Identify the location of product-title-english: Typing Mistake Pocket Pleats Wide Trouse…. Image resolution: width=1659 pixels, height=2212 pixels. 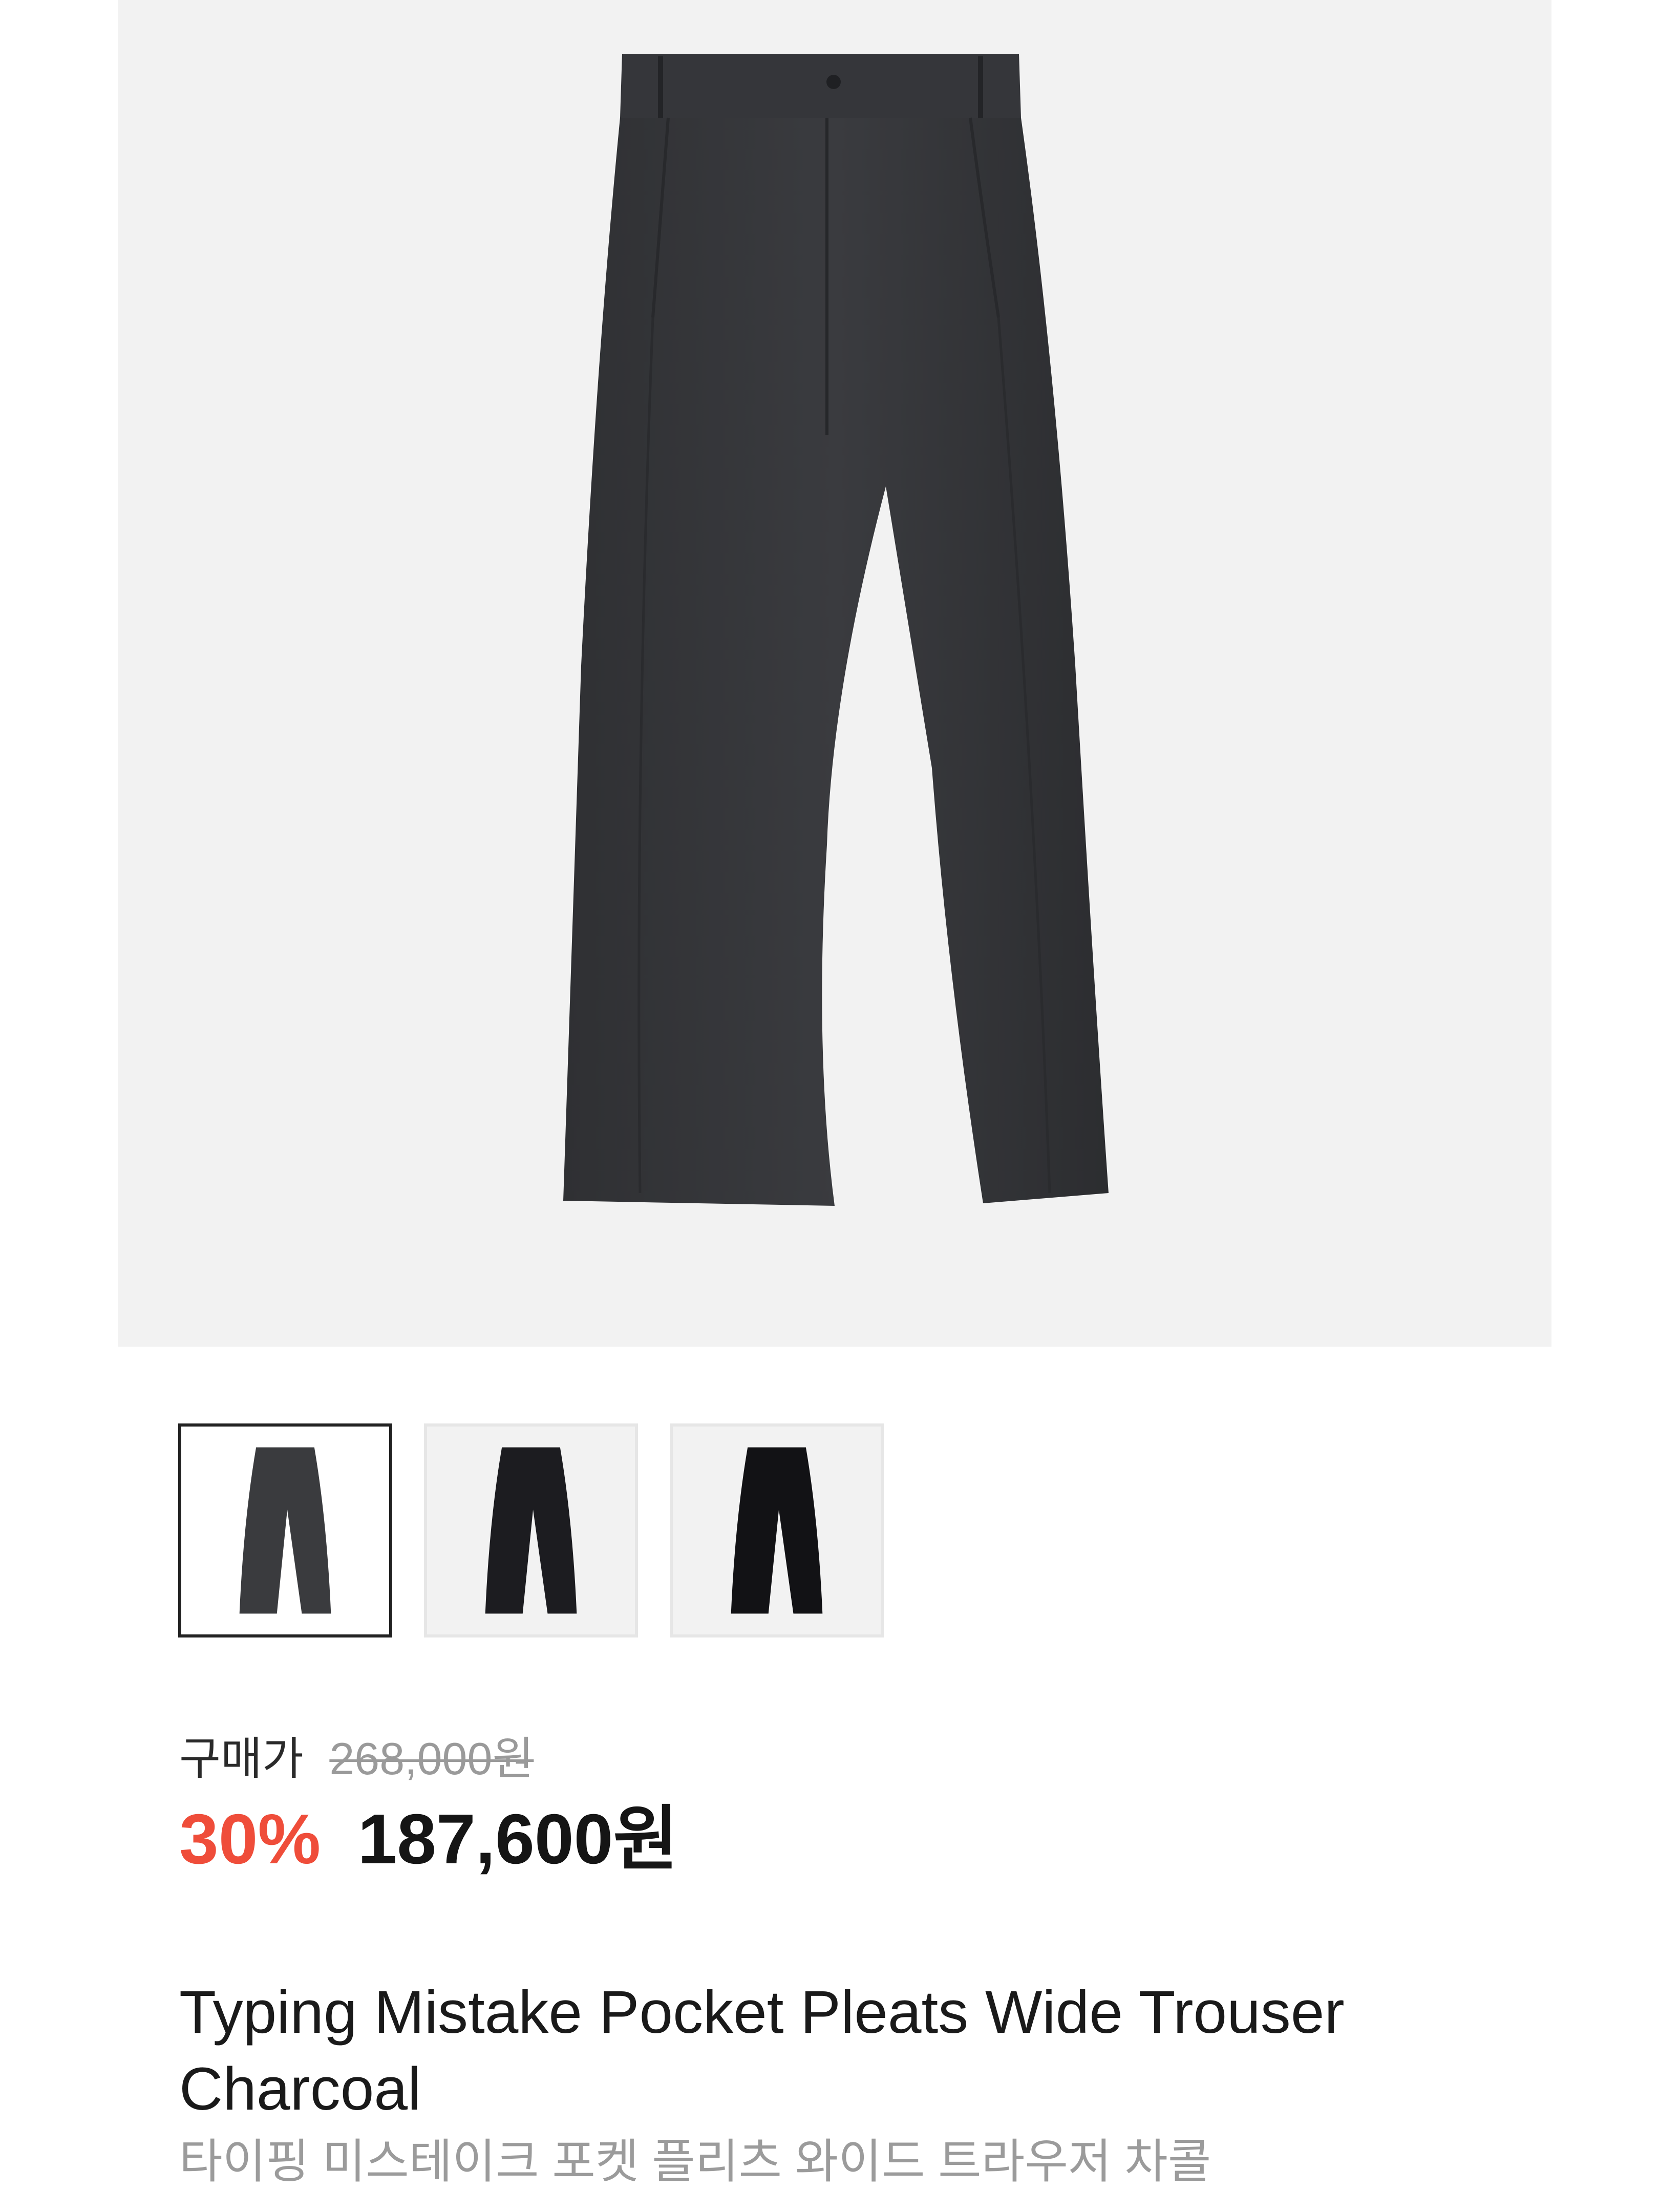
(762, 2051).